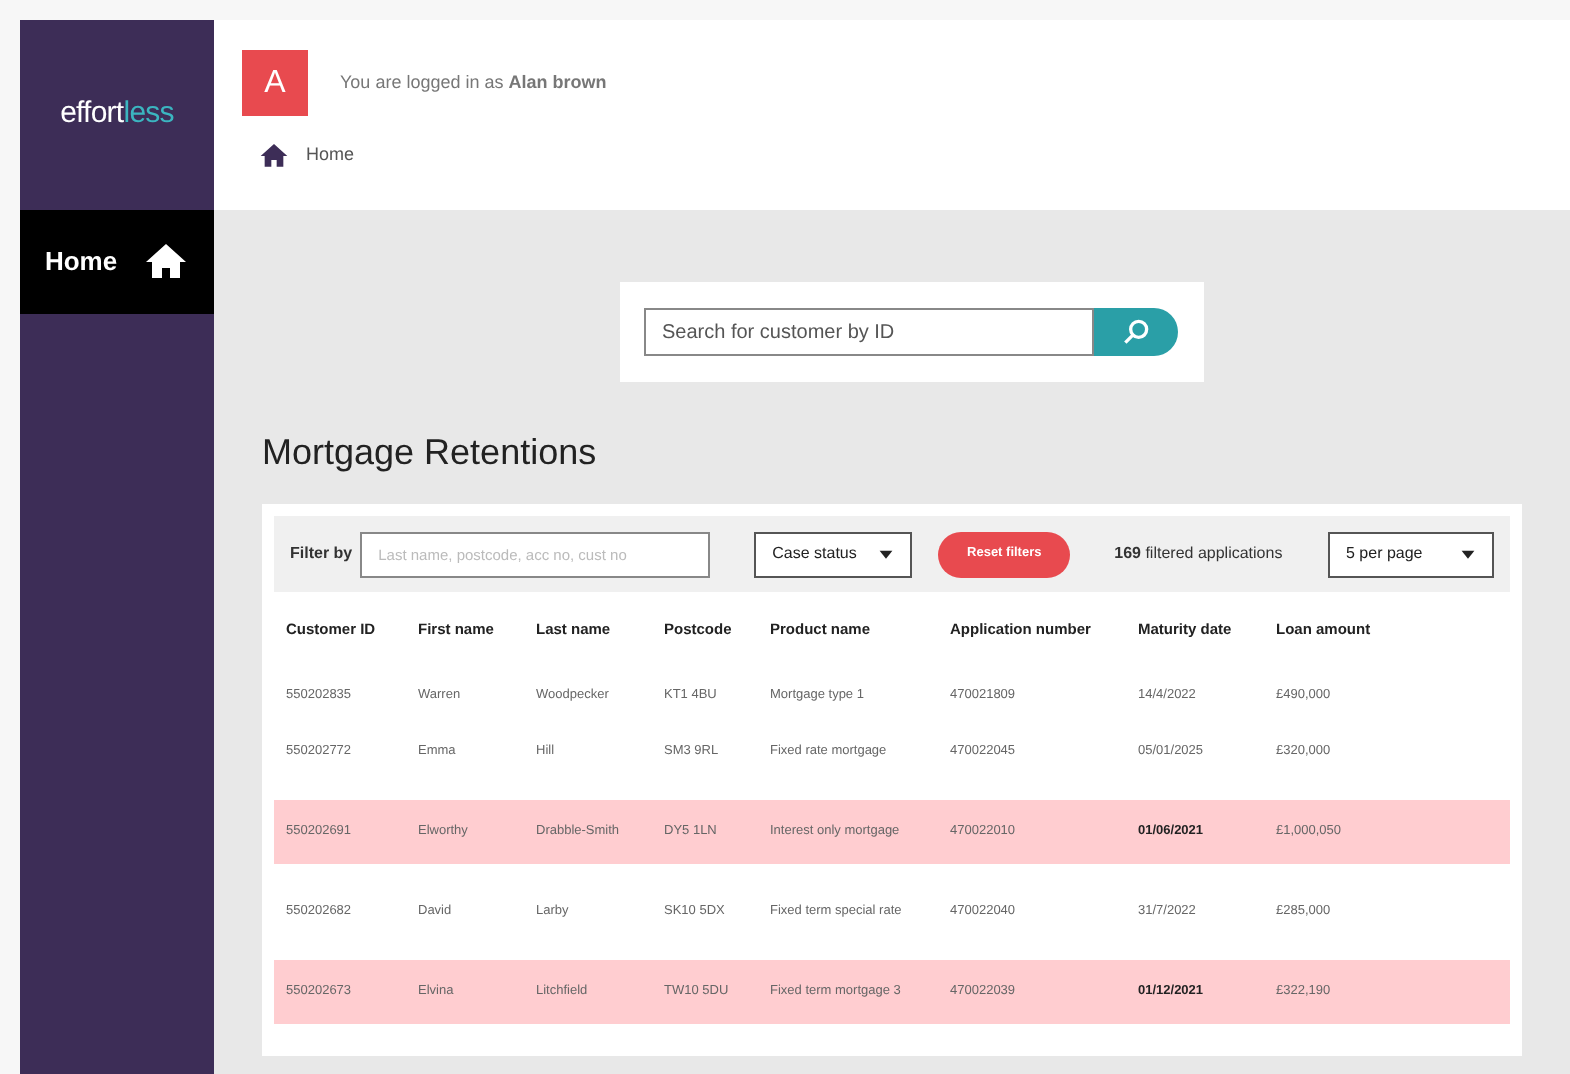  I want to click on login-text: You are logged in as Alan brown, so click(473, 82).